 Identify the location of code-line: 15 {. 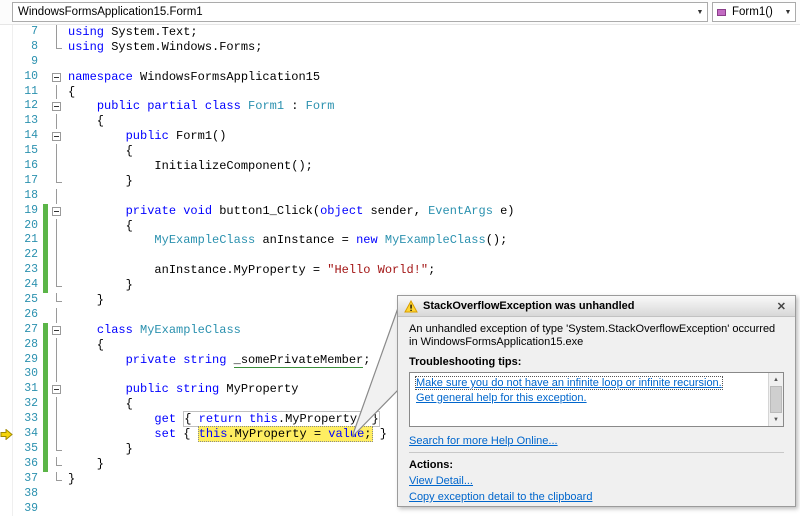
(400, 152).